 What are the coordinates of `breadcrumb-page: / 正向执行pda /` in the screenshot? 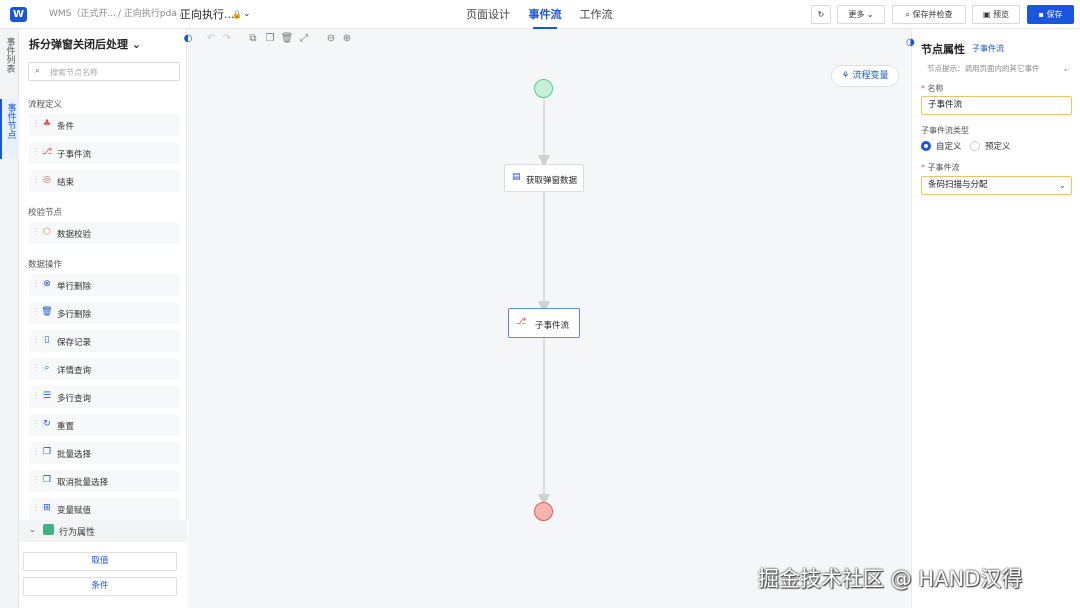 It's located at (150, 14).